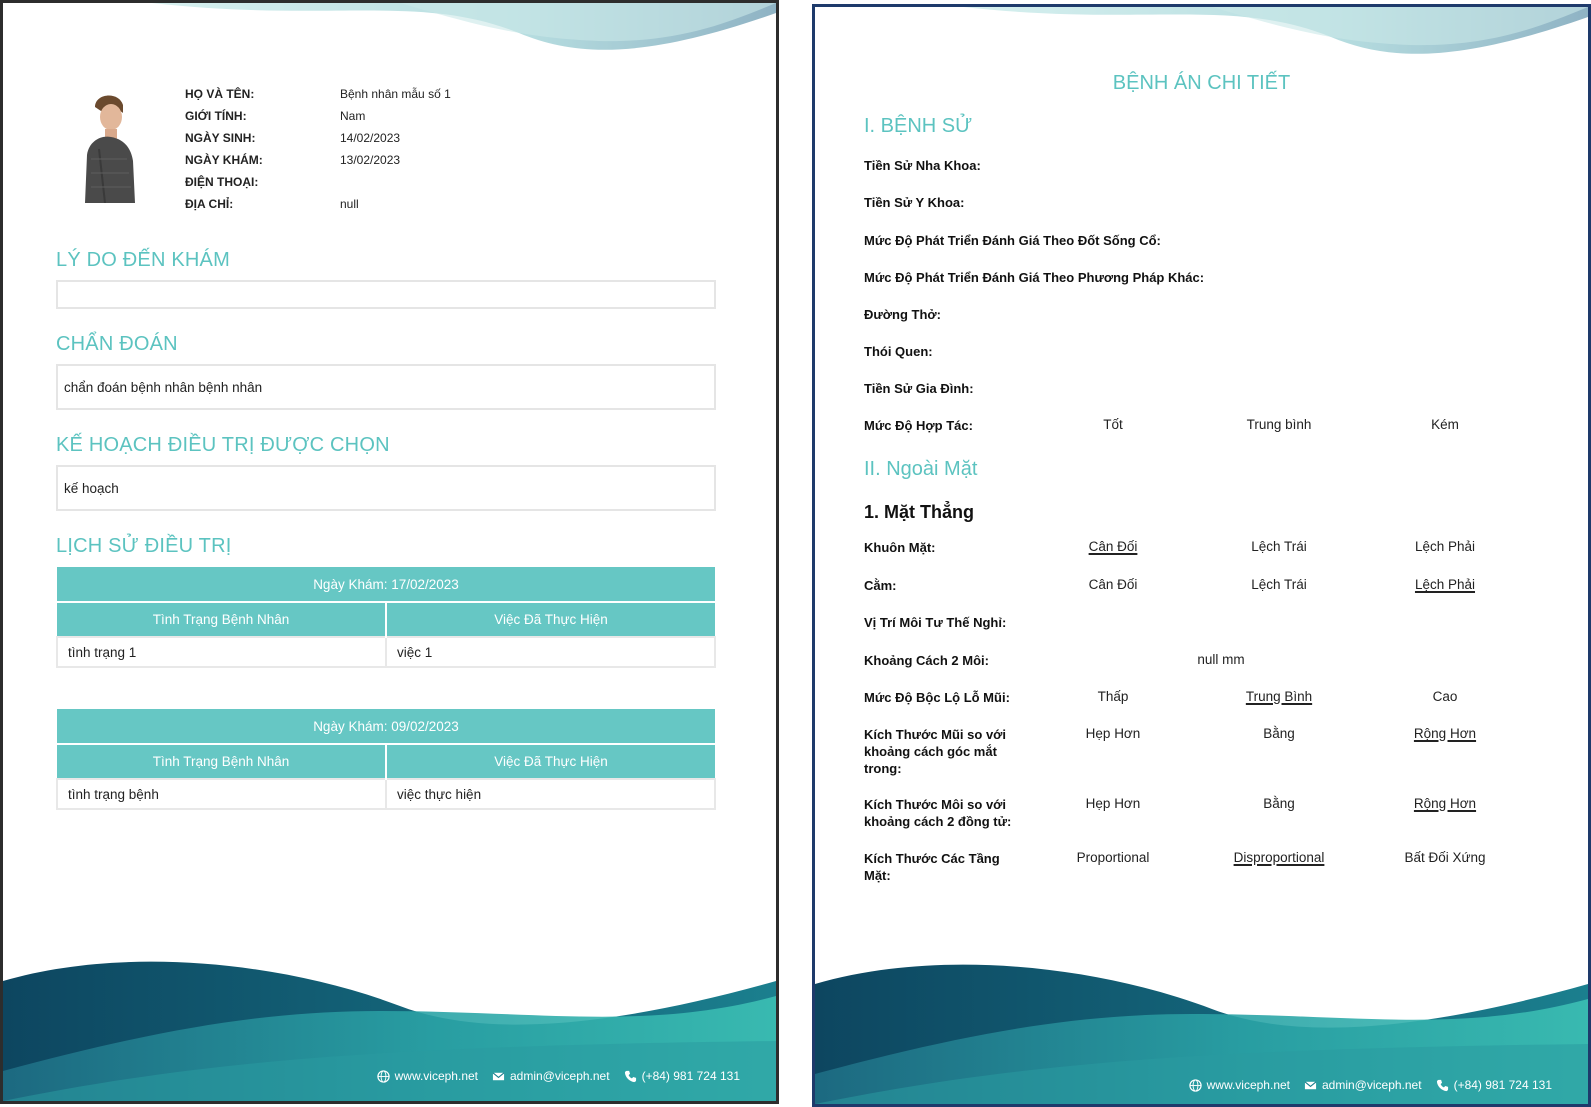 This screenshot has height=1107, width=1591. I want to click on chin-option-selected: Lệch Phải, so click(1445, 584).